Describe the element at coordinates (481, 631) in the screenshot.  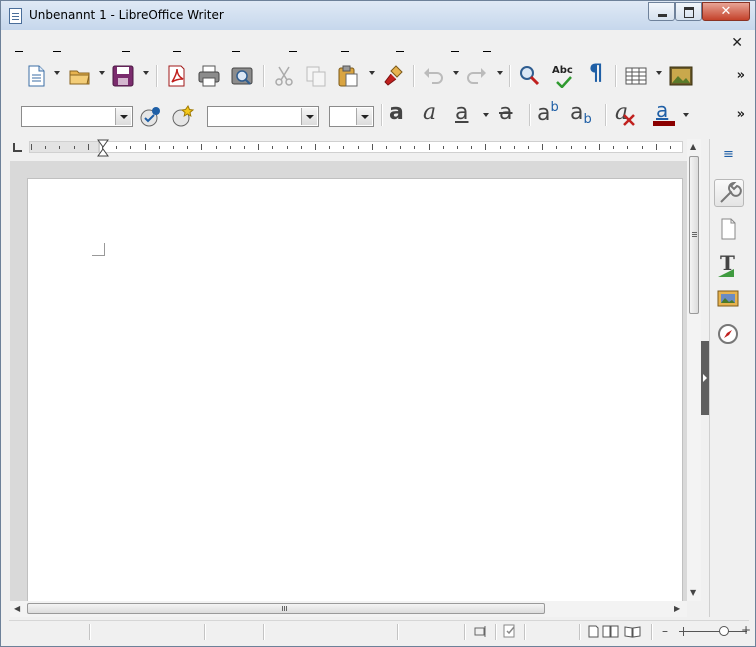
I see `selection-mode-icon` at that location.